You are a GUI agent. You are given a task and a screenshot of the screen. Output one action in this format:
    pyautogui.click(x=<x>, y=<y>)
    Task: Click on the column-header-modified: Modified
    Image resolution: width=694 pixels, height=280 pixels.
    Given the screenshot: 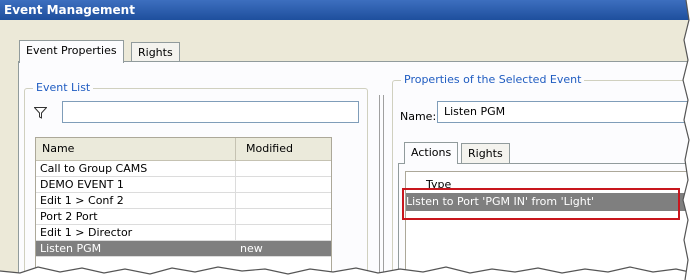 What is the action you would take?
    pyautogui.click(x=283, y=149)
    